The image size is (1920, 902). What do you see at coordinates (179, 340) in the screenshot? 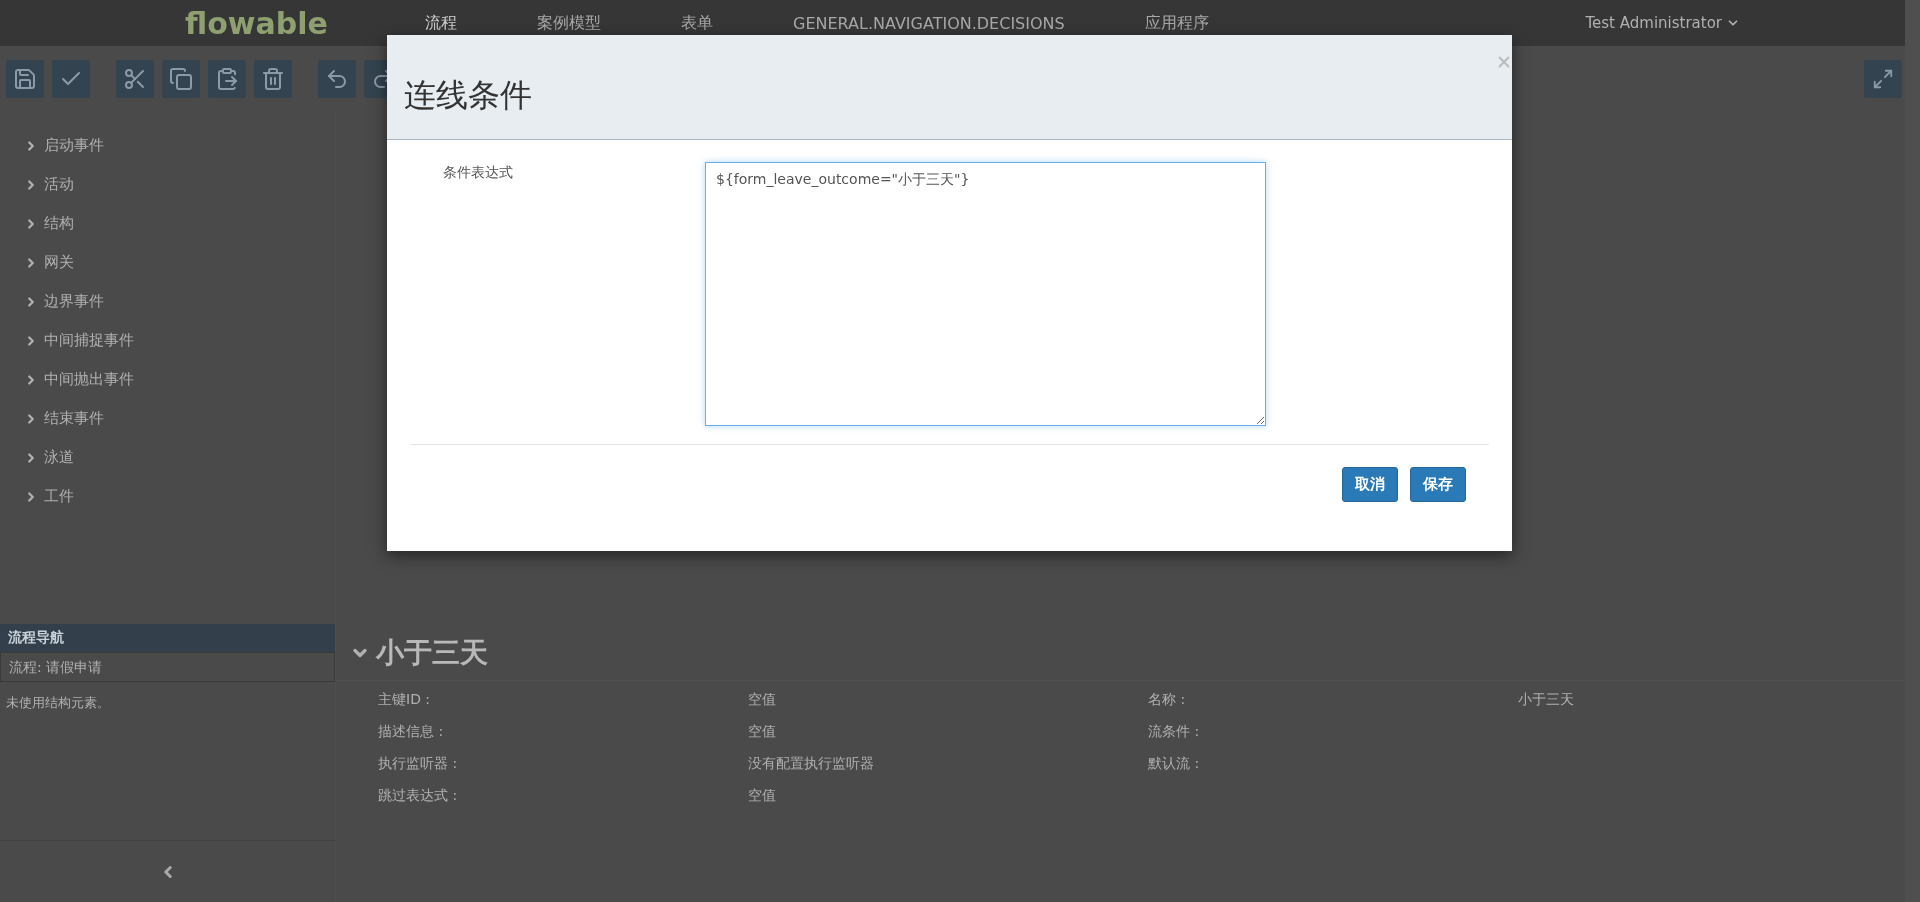
I see `palette-group: 中间捕捉事件` at bounding box center [179, 340].